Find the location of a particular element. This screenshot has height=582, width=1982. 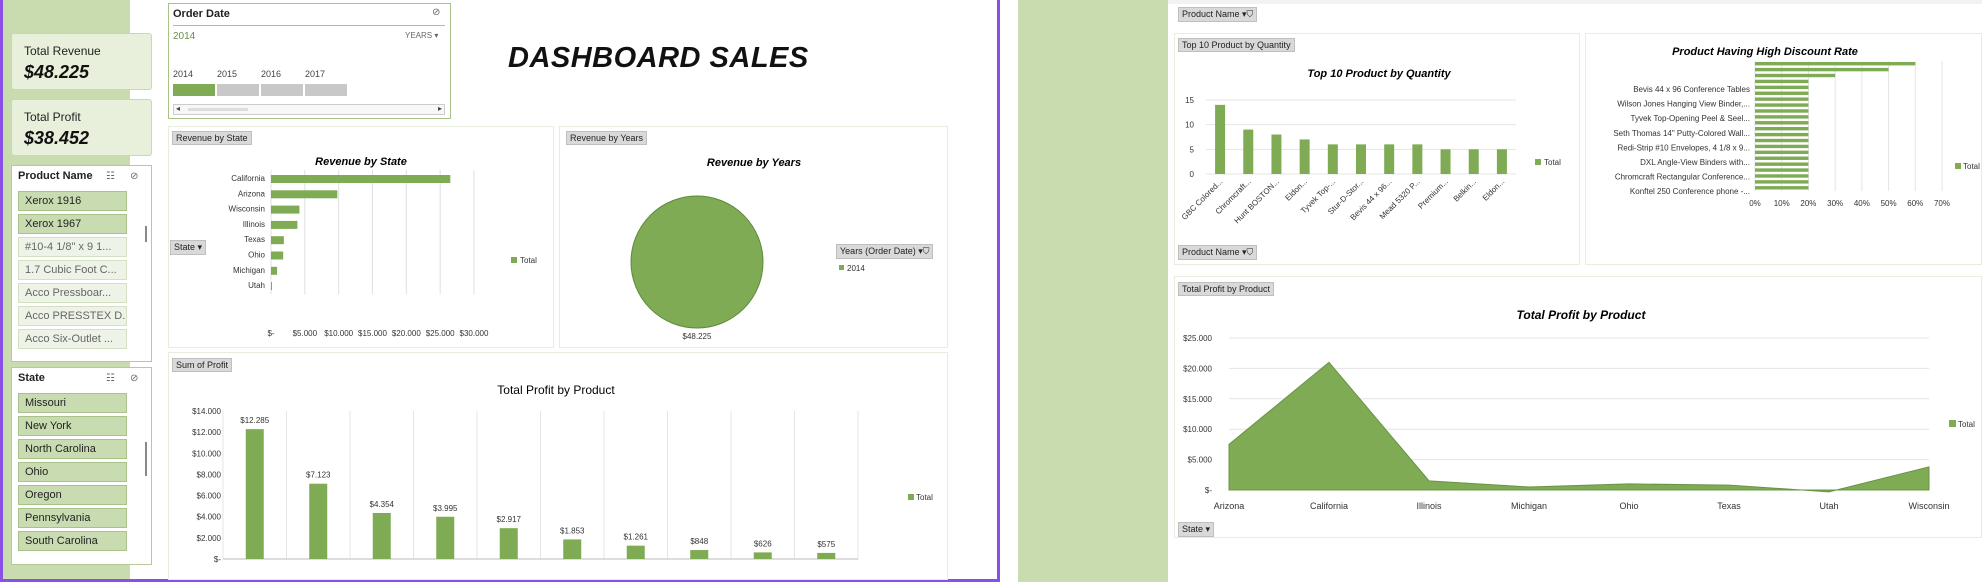

x-category-label: Ohio is located at coordinates (1628, 506).